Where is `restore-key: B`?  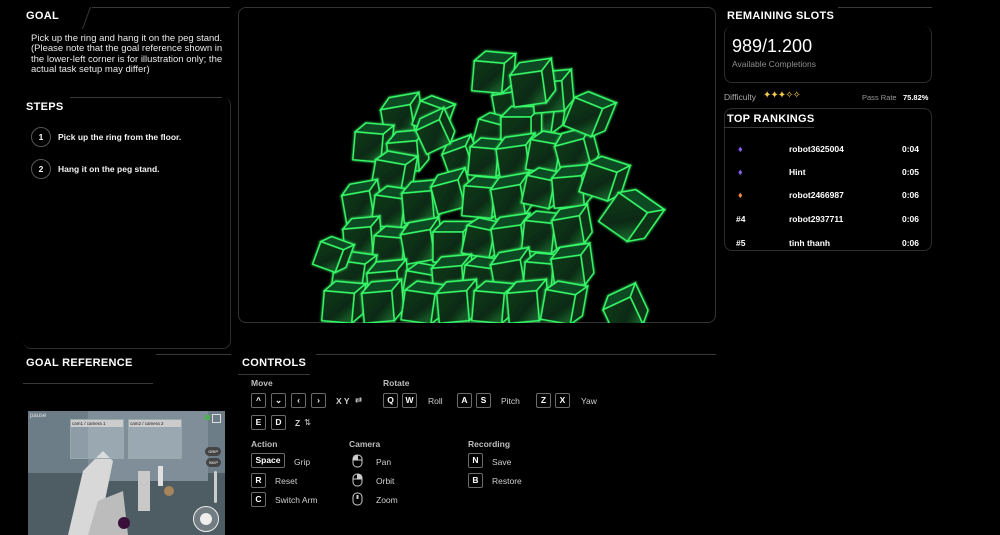 restore-key: B is located at coordinates (475, 480).